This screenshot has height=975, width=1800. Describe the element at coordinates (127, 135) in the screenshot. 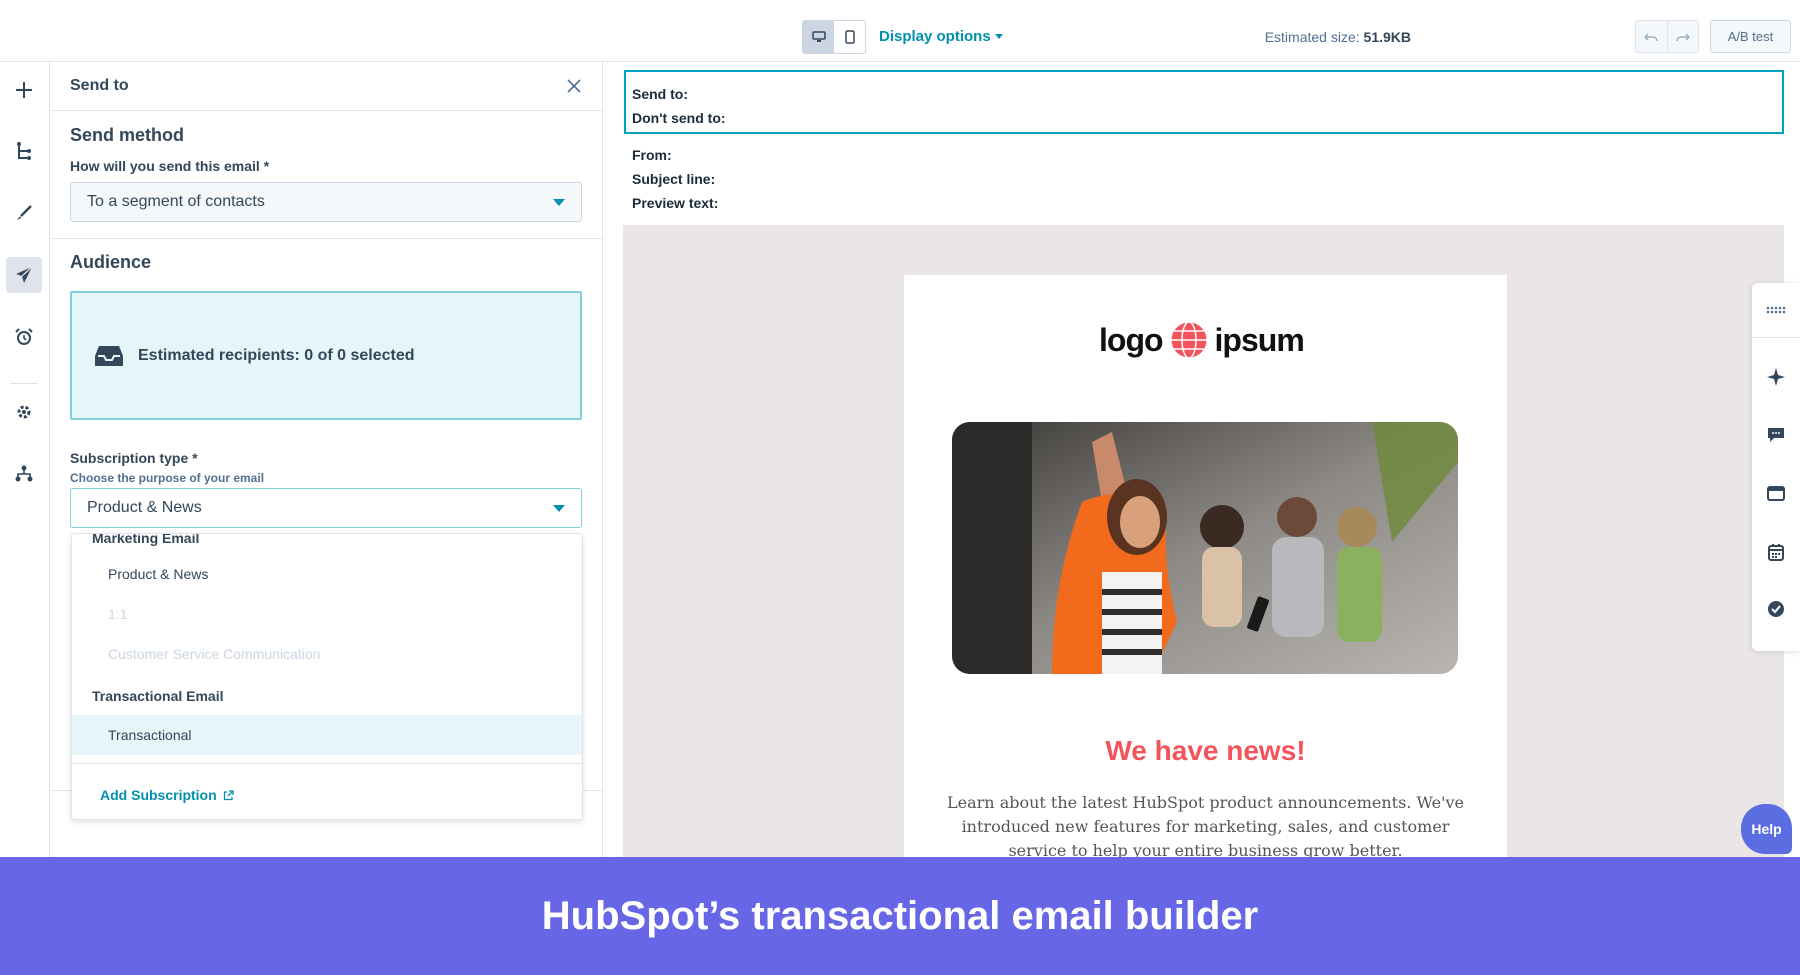

I see `send-method-title: Send method` at that location.